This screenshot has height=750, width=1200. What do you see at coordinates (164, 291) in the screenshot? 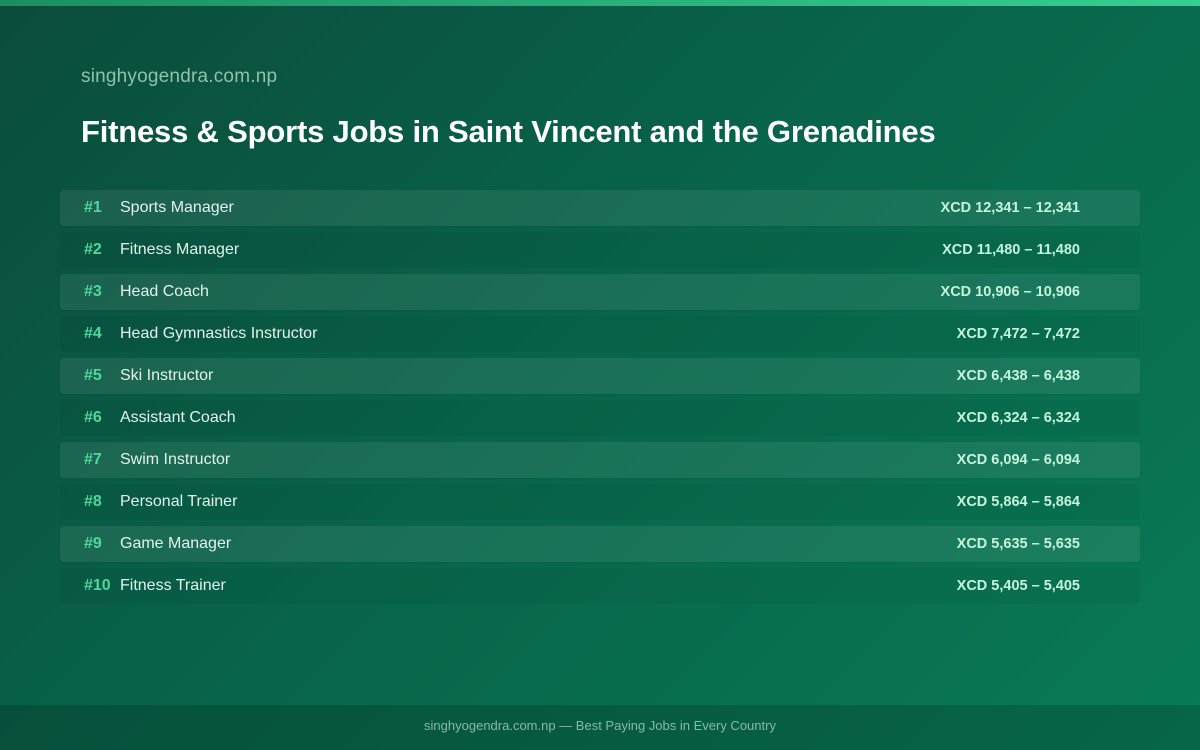
I see `job-title: Head Coach` at bounding box center [164, 291].